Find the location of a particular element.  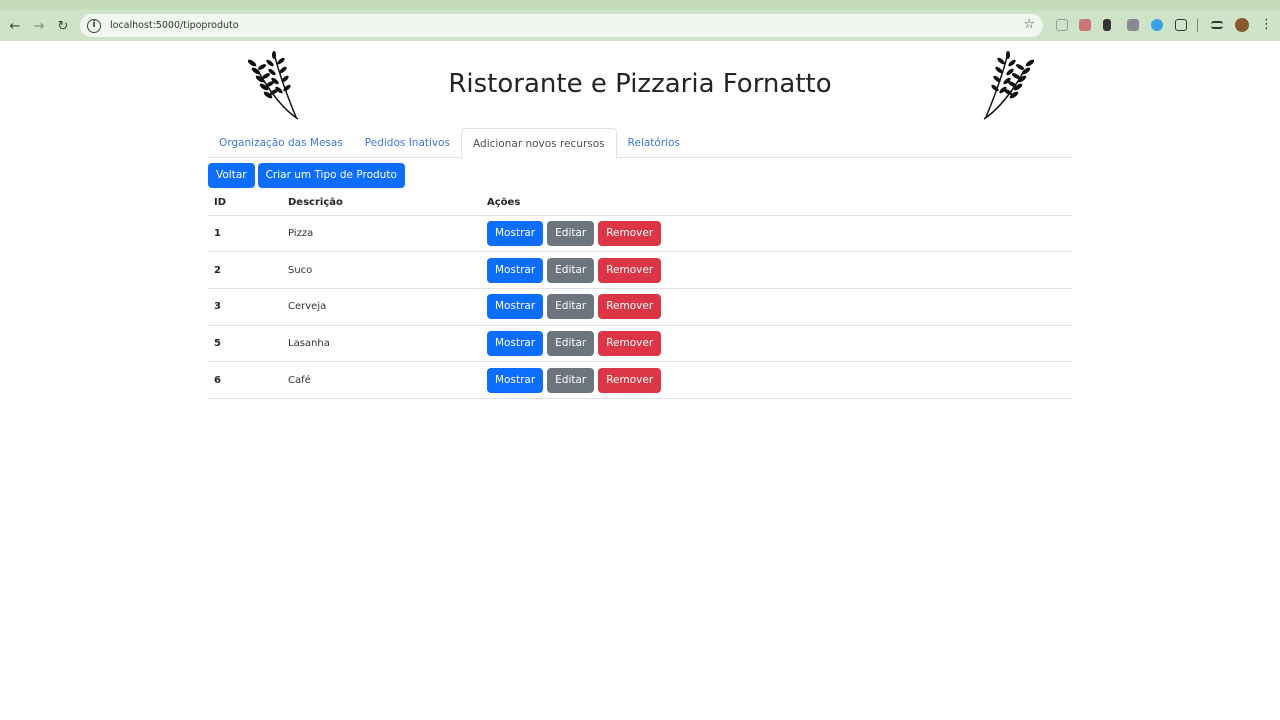

create-product-type-button: Criar um Tipo de Produto is located at coordinates (331, 175).